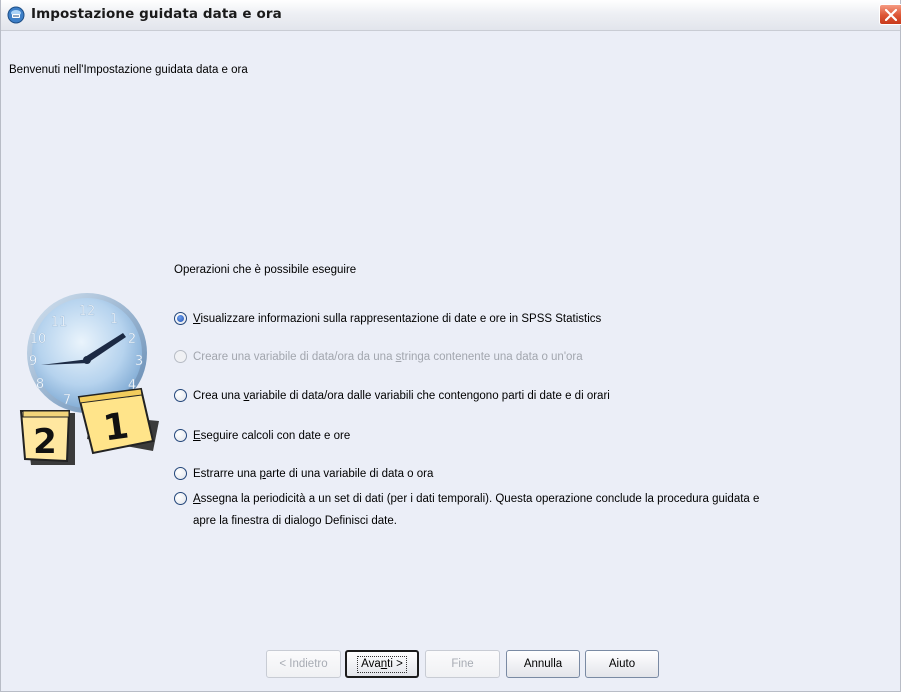  What do you see at coordinates (139, 361) in the screenshot?
I see `clock-number-3: 3` at bounding box center [139, 361].